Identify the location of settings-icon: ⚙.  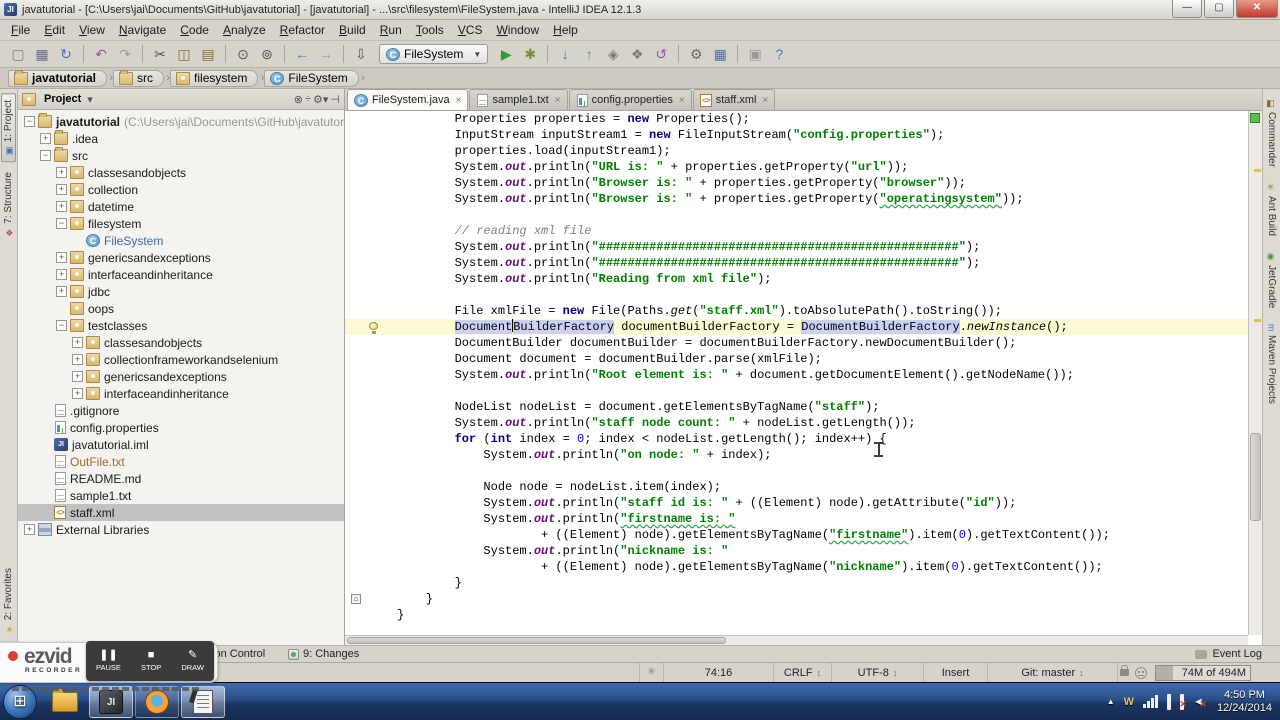
(696, 54).